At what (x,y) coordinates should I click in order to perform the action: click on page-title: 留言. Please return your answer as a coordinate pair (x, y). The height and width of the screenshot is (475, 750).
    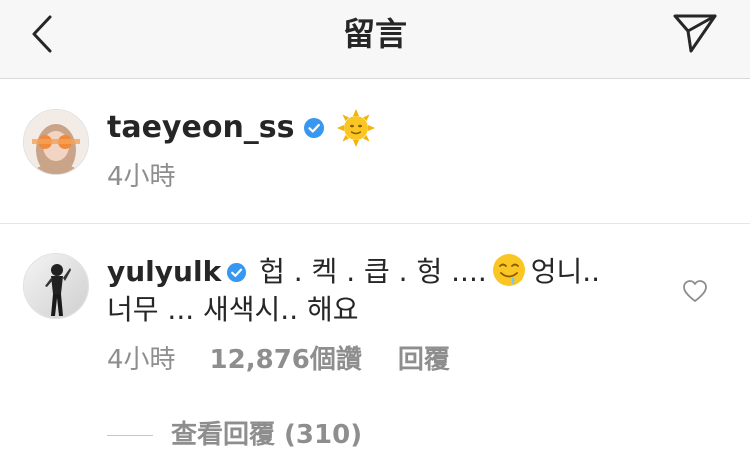
    Looking at the image, I should click on (374, 34).